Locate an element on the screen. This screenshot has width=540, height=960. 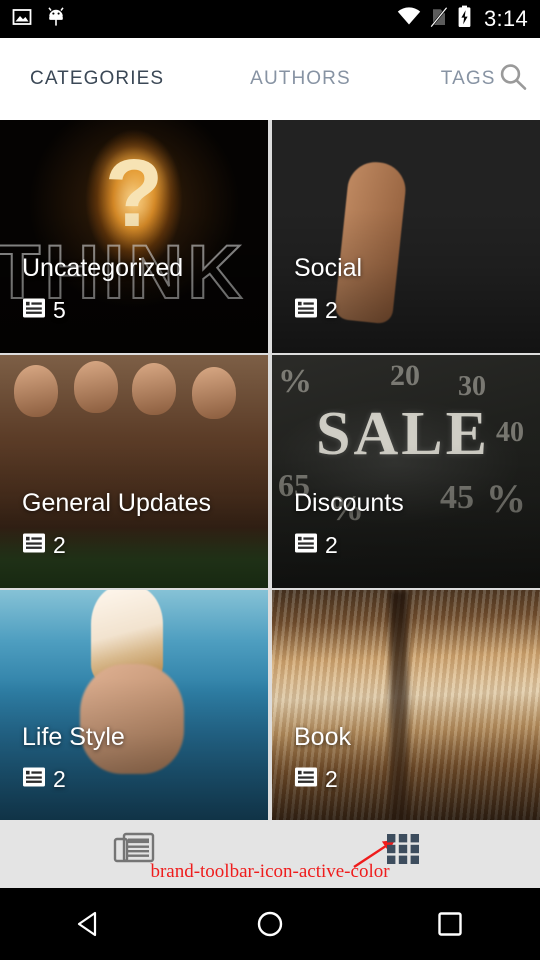
card-title: Life Style is located at coordinates (73, 736).